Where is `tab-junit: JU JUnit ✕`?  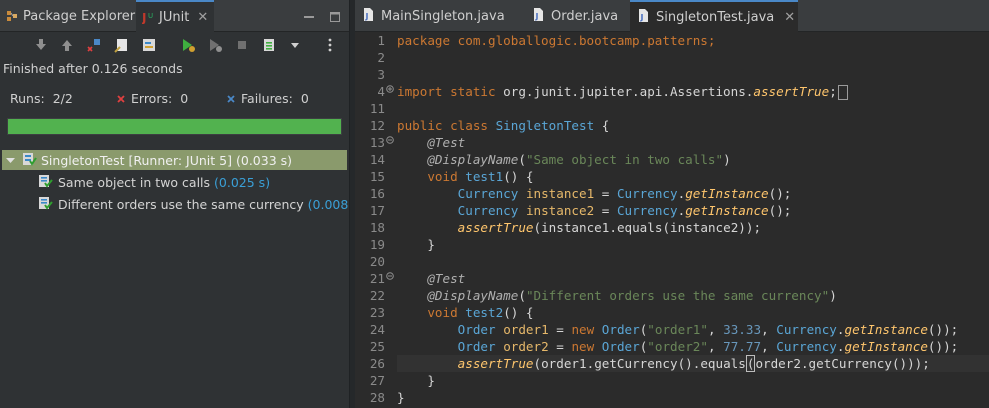
tab-junit: JU JUnit ✕ is located at coordinates (175, 16).